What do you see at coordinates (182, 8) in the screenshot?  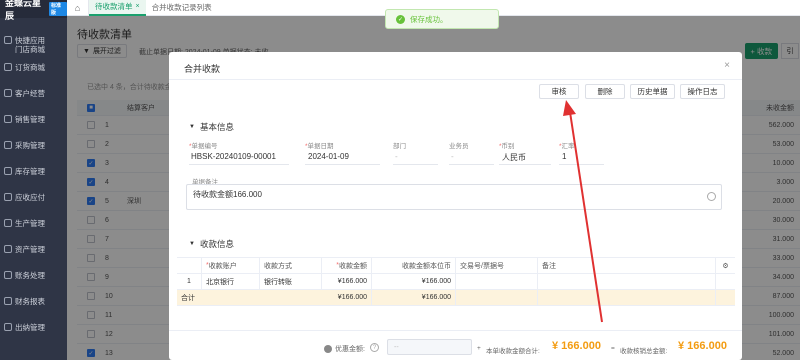 I see `tab-merged-receipts: 合并收款记录列表` at bounding box center [182, 8].